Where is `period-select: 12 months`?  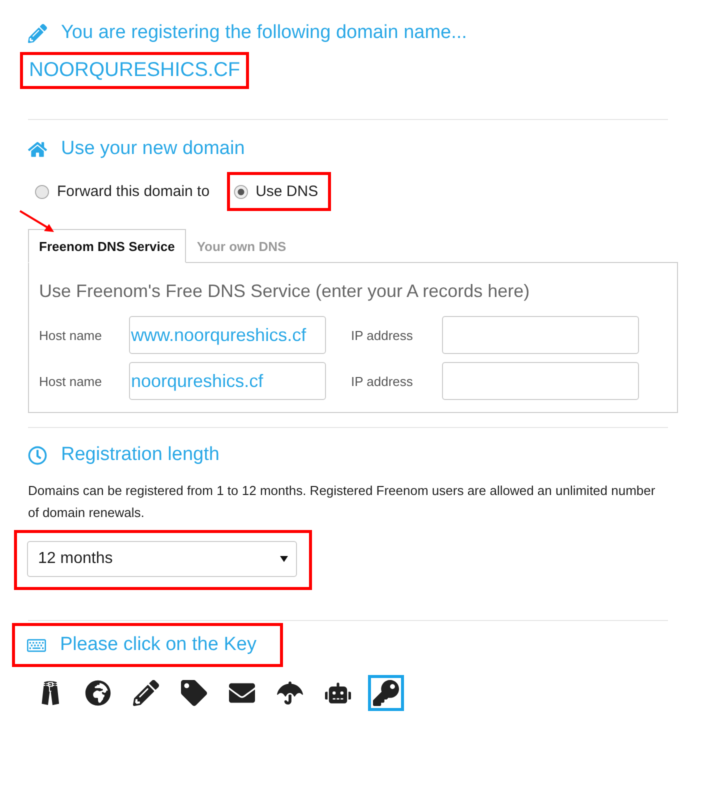
period-select: 12 months is located at coordinates (162, 559).